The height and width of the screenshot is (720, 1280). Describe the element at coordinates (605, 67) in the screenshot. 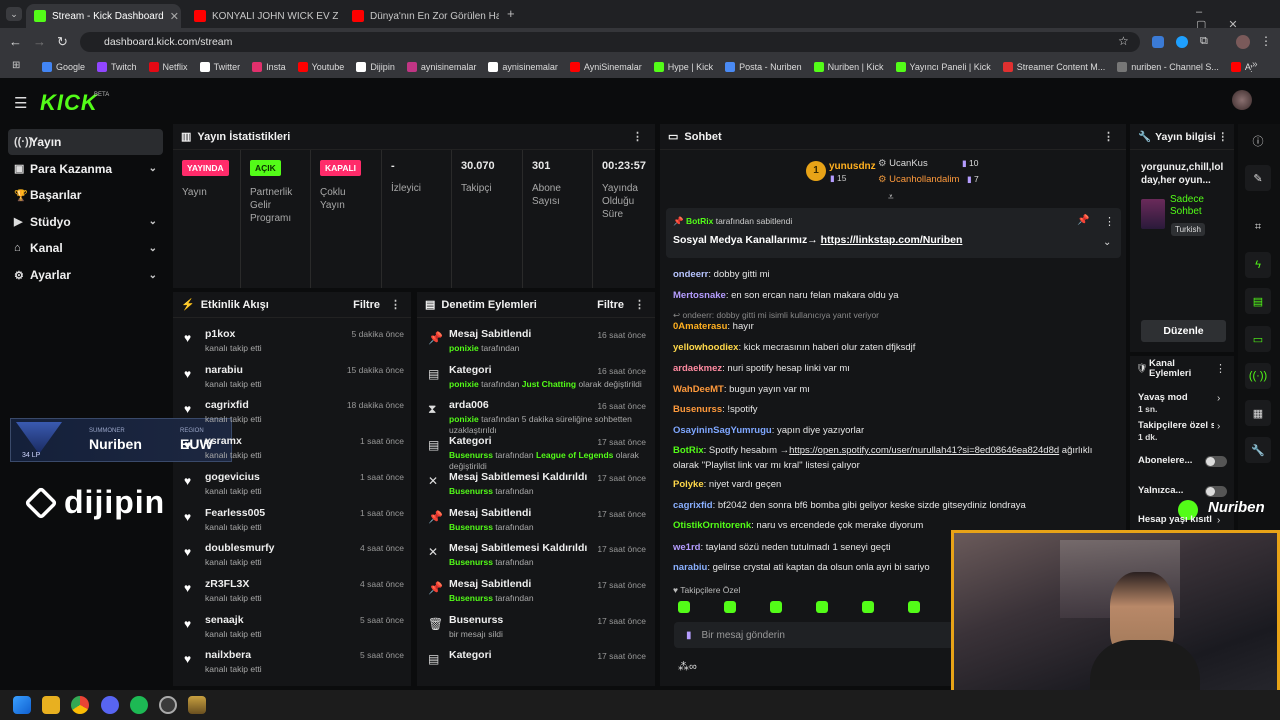

I see `bookmark-item: AyniSinemalar` at that location.